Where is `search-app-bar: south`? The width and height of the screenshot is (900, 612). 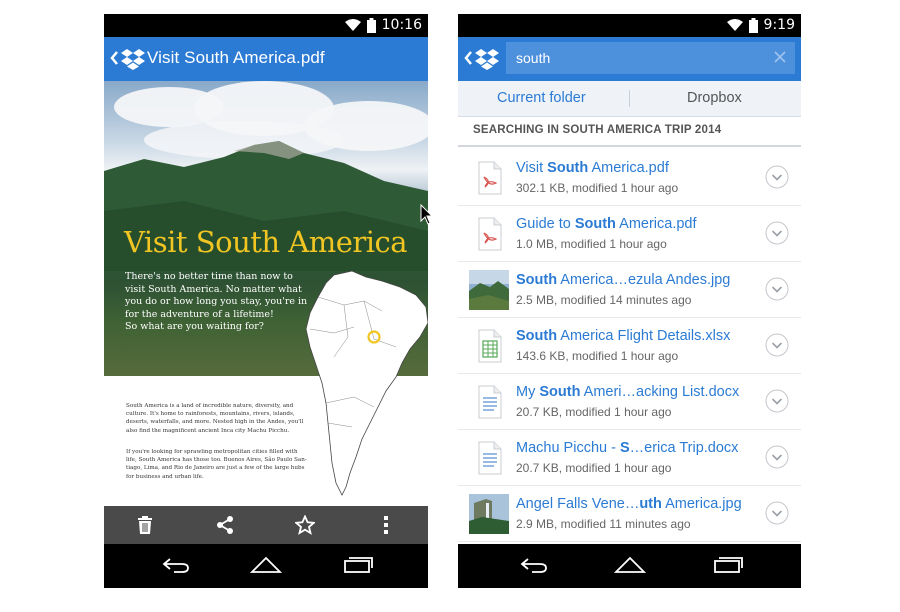 search-app-bar: south is located at coordinates (629, 59).